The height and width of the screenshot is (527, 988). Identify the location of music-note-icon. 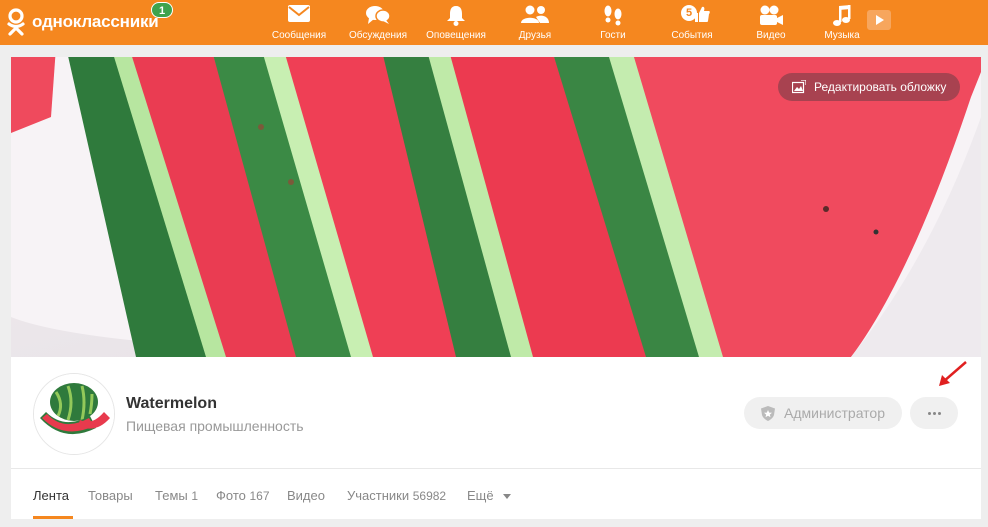
(842, 15).